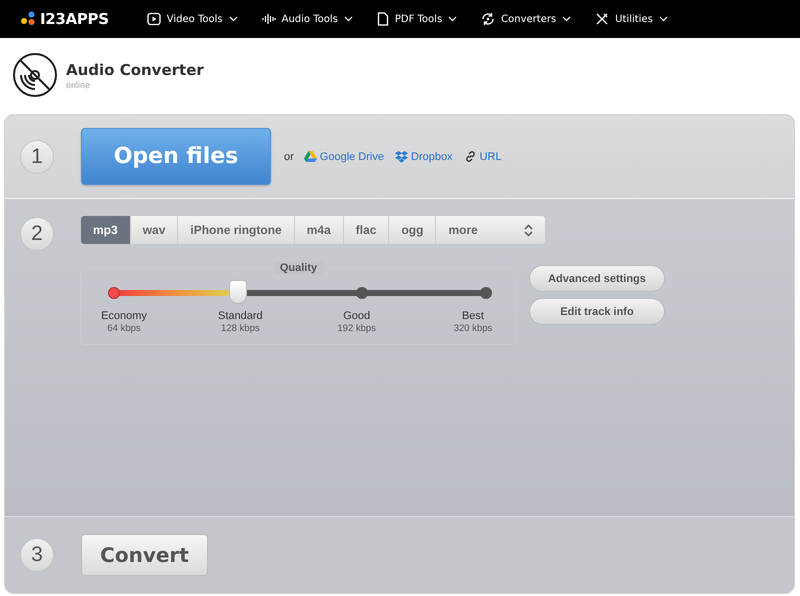 This screenshot has width=800, height=596. I want to click on convert-button: Convert, so click(144, 555).